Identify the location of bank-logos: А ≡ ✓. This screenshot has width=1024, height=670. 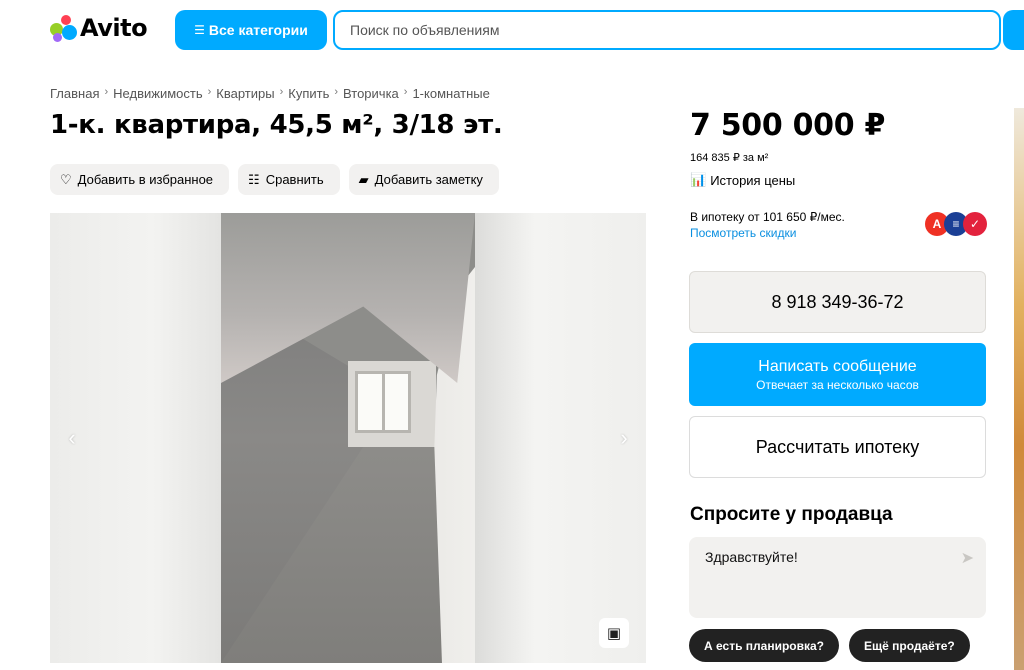
(956, 224).